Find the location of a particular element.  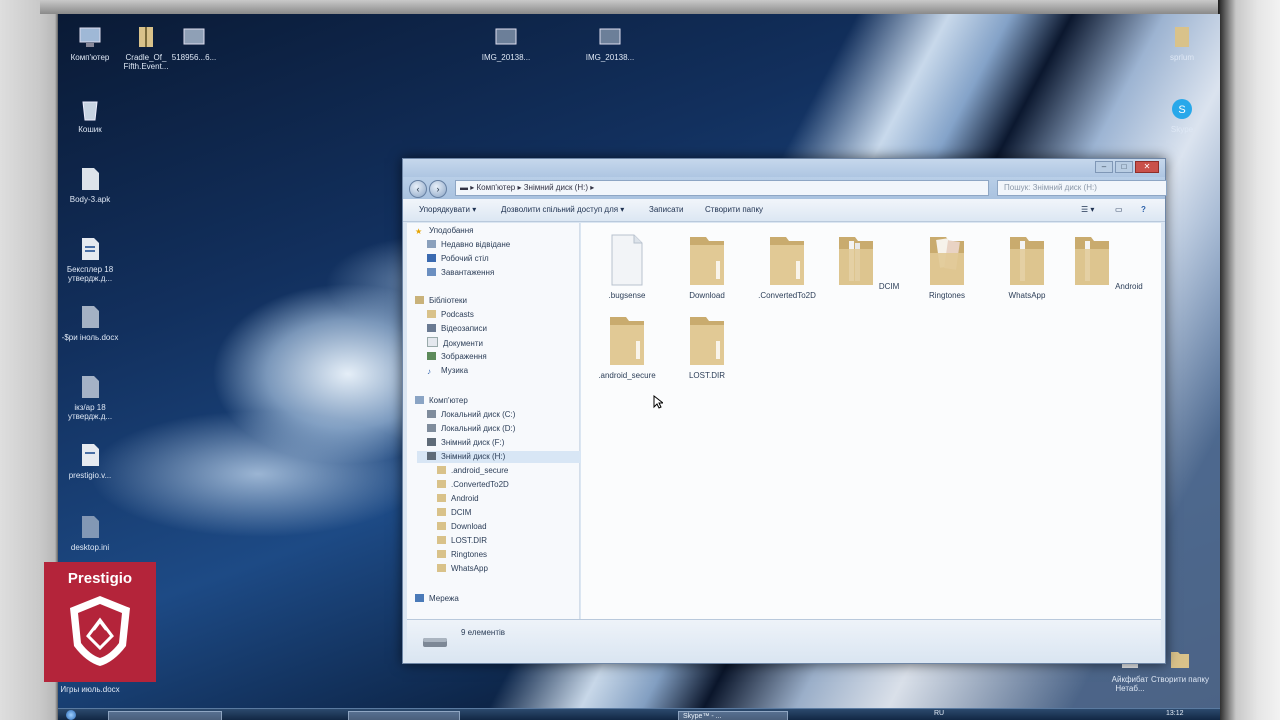

nav-drive-c: Локальний диск (C:) is located at coordinates (471, 415).